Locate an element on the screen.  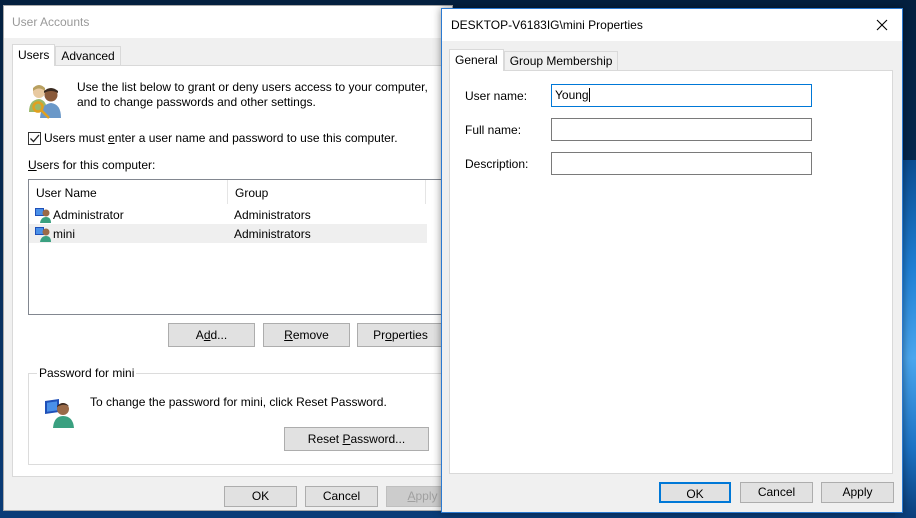
user-accounts-titlebar: User Accounts is located at coordinates (228, 22).